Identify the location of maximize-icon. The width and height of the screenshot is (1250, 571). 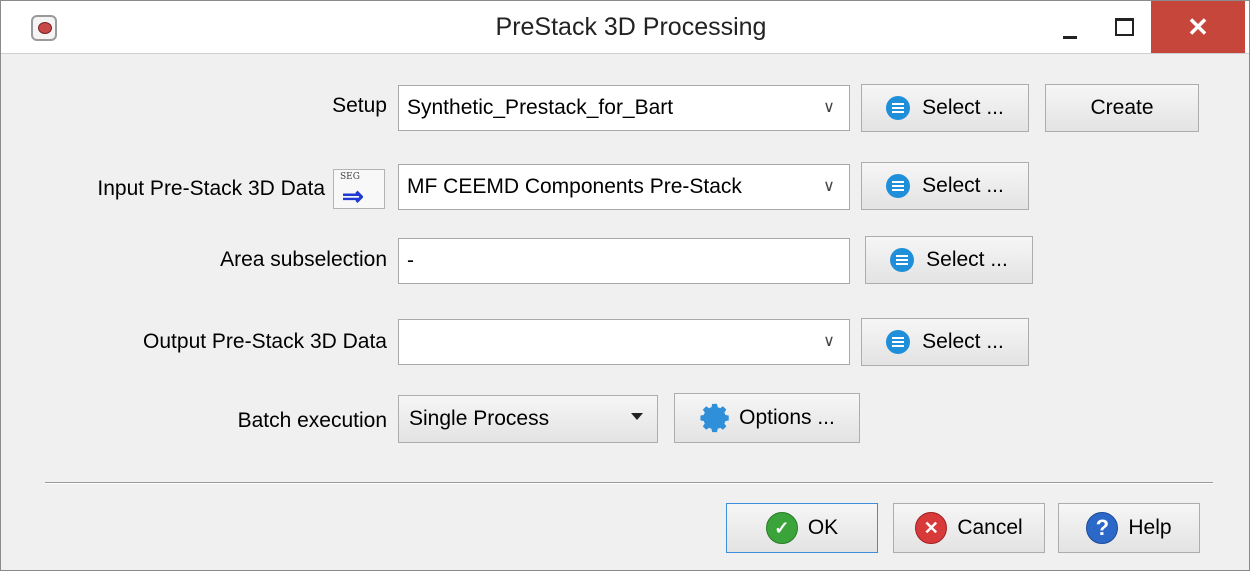
(1124, 27).